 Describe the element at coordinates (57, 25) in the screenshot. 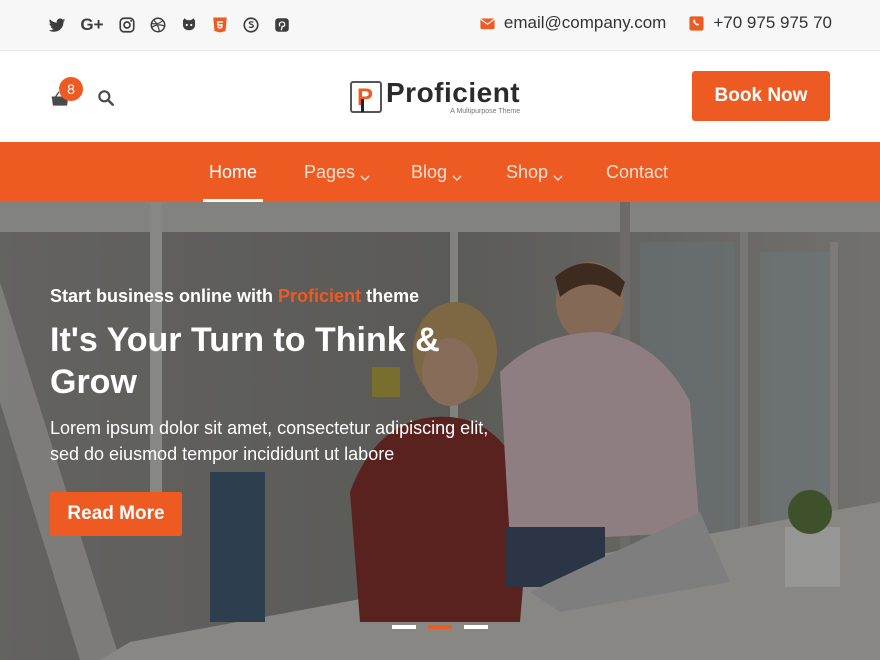

I see `twitter-icon` at that location.